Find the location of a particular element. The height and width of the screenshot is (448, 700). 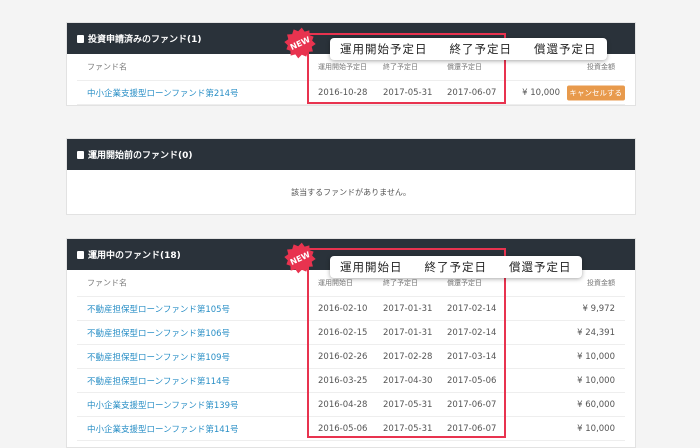

cancel-button: キャンセルする is located at coordinates (595, 92).